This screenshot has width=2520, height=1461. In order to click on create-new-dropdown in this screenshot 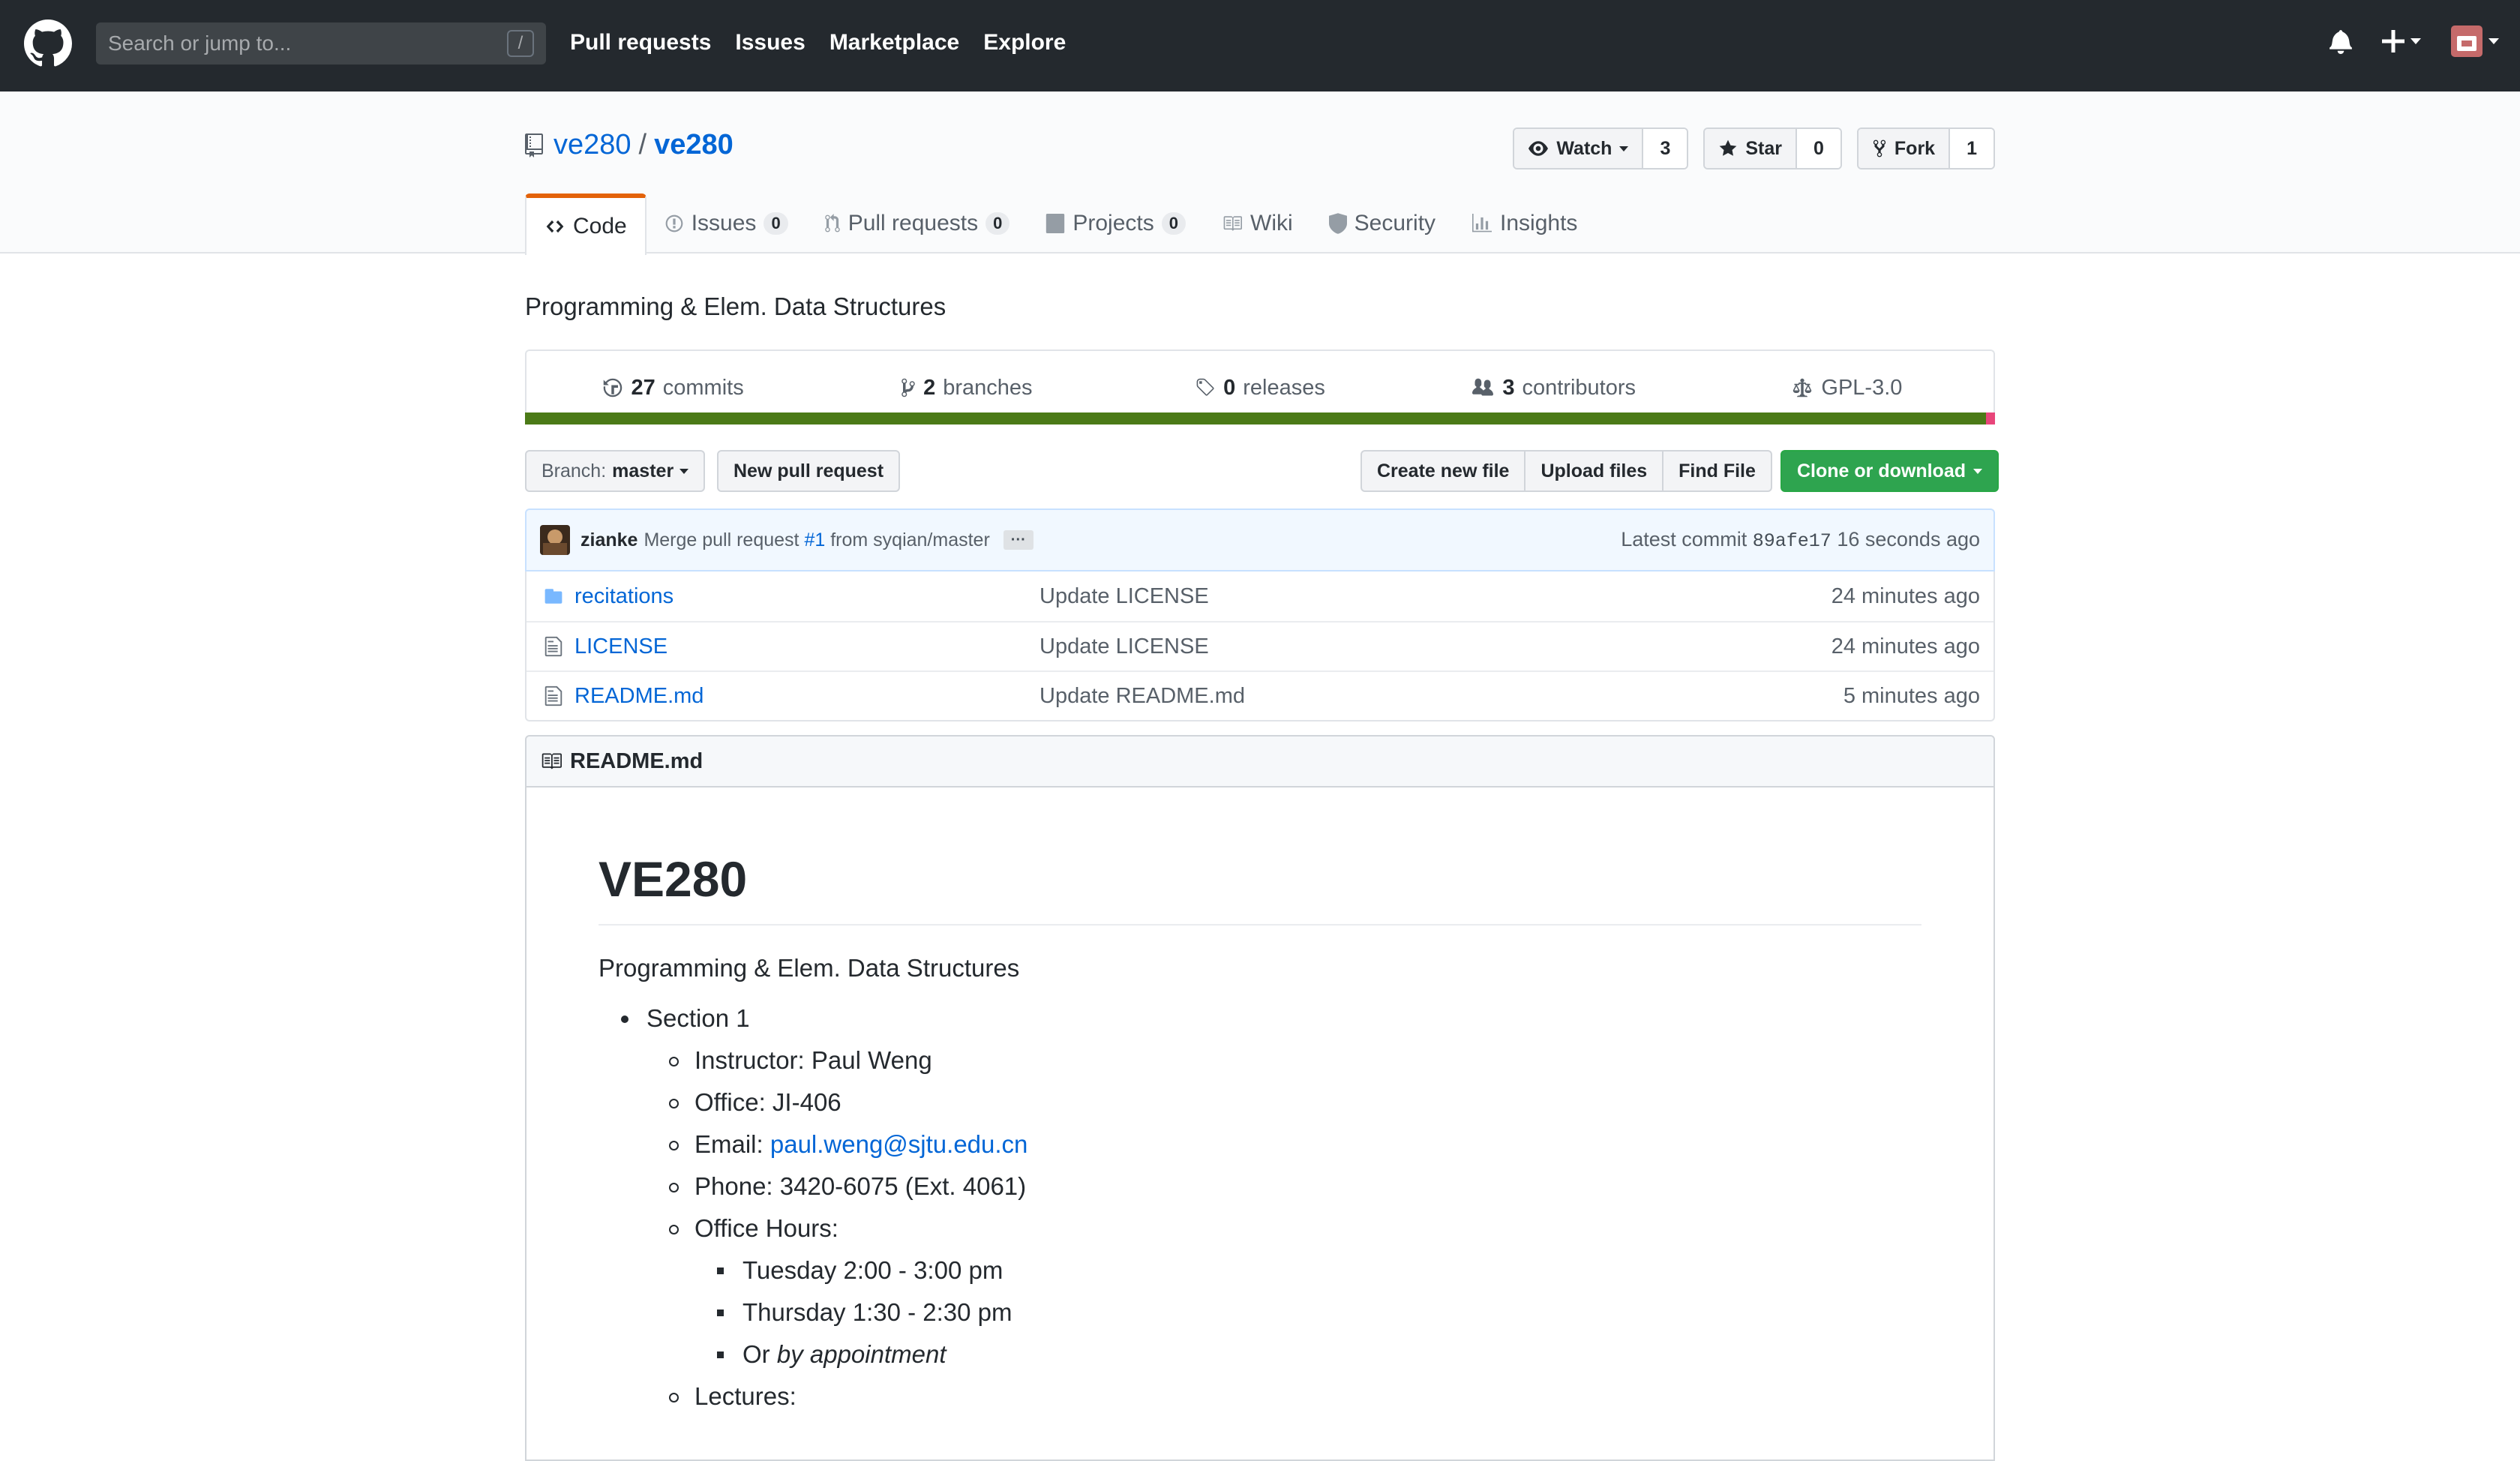, I will do `click(2401, 41)`.